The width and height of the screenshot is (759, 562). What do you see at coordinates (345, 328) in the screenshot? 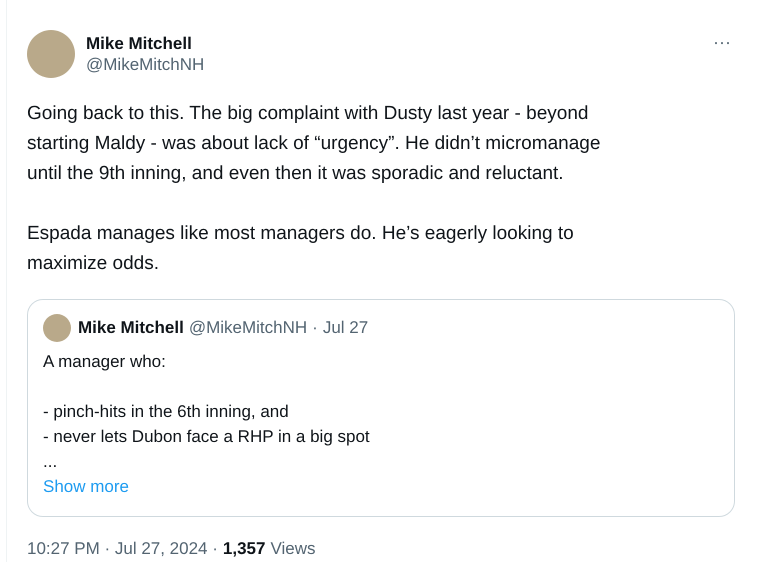
I see `quoted-post-date: Jul 27` at bounding box center [345, 328].